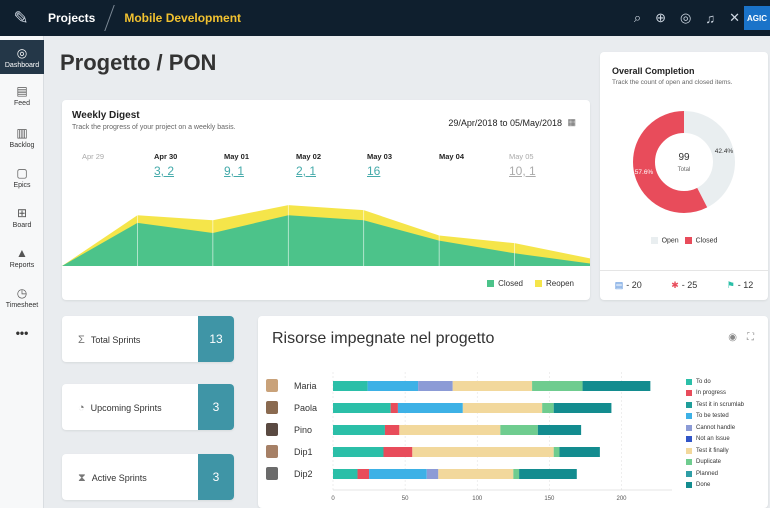 The width and height of the screenshot is (770, 508). What do you see at coordinates (236, 171) in the screenshot?
I see `day-values: 9, 1` at bounding box center [236, 171].